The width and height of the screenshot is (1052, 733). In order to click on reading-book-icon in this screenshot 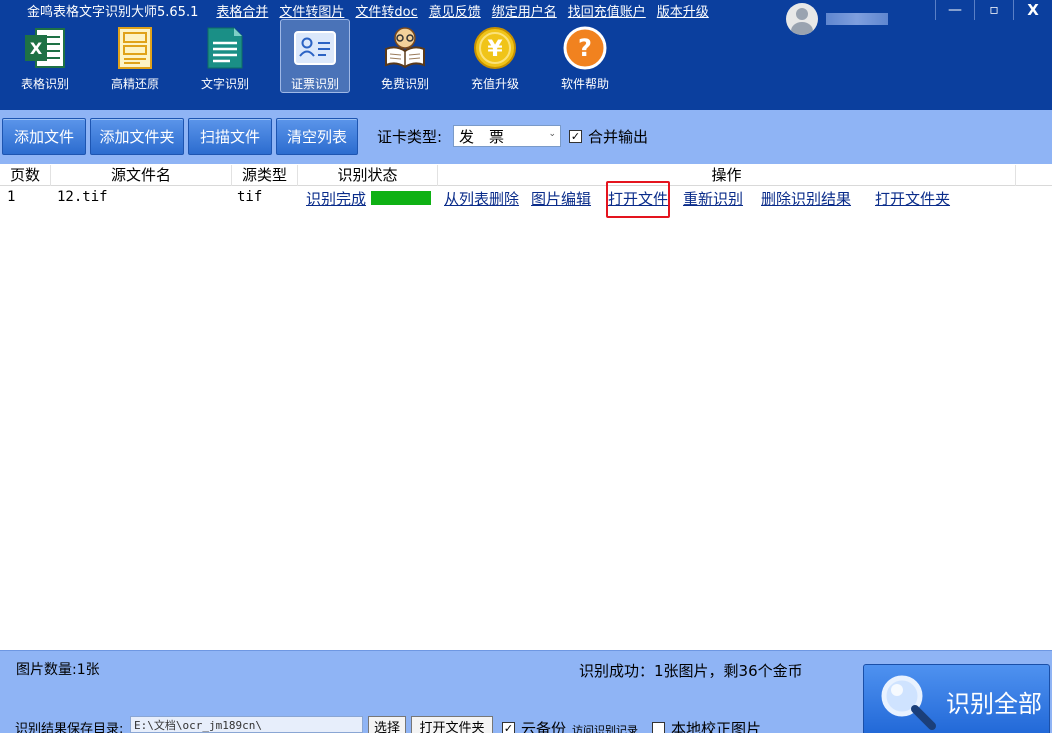, I will do `click(405, 47)`.